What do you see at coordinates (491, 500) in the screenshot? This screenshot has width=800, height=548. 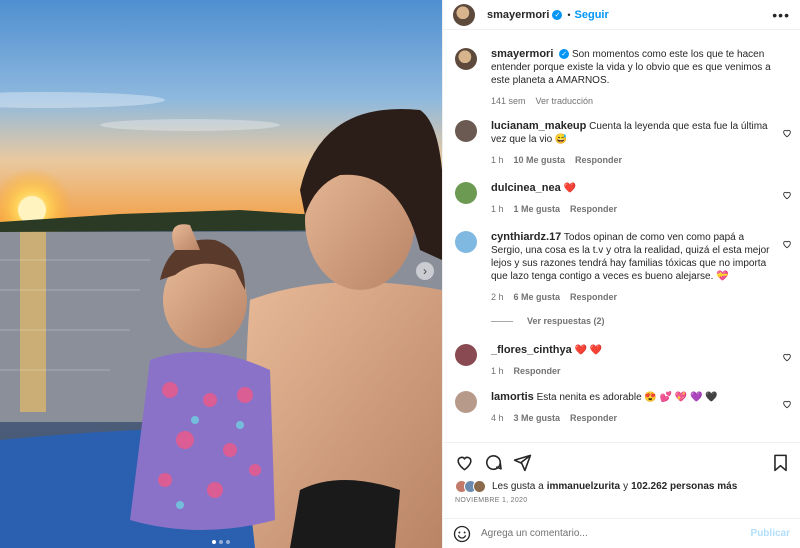 I see `post-date: NOVIEMBRE 1, 2020` at bounding box center [491, 500].